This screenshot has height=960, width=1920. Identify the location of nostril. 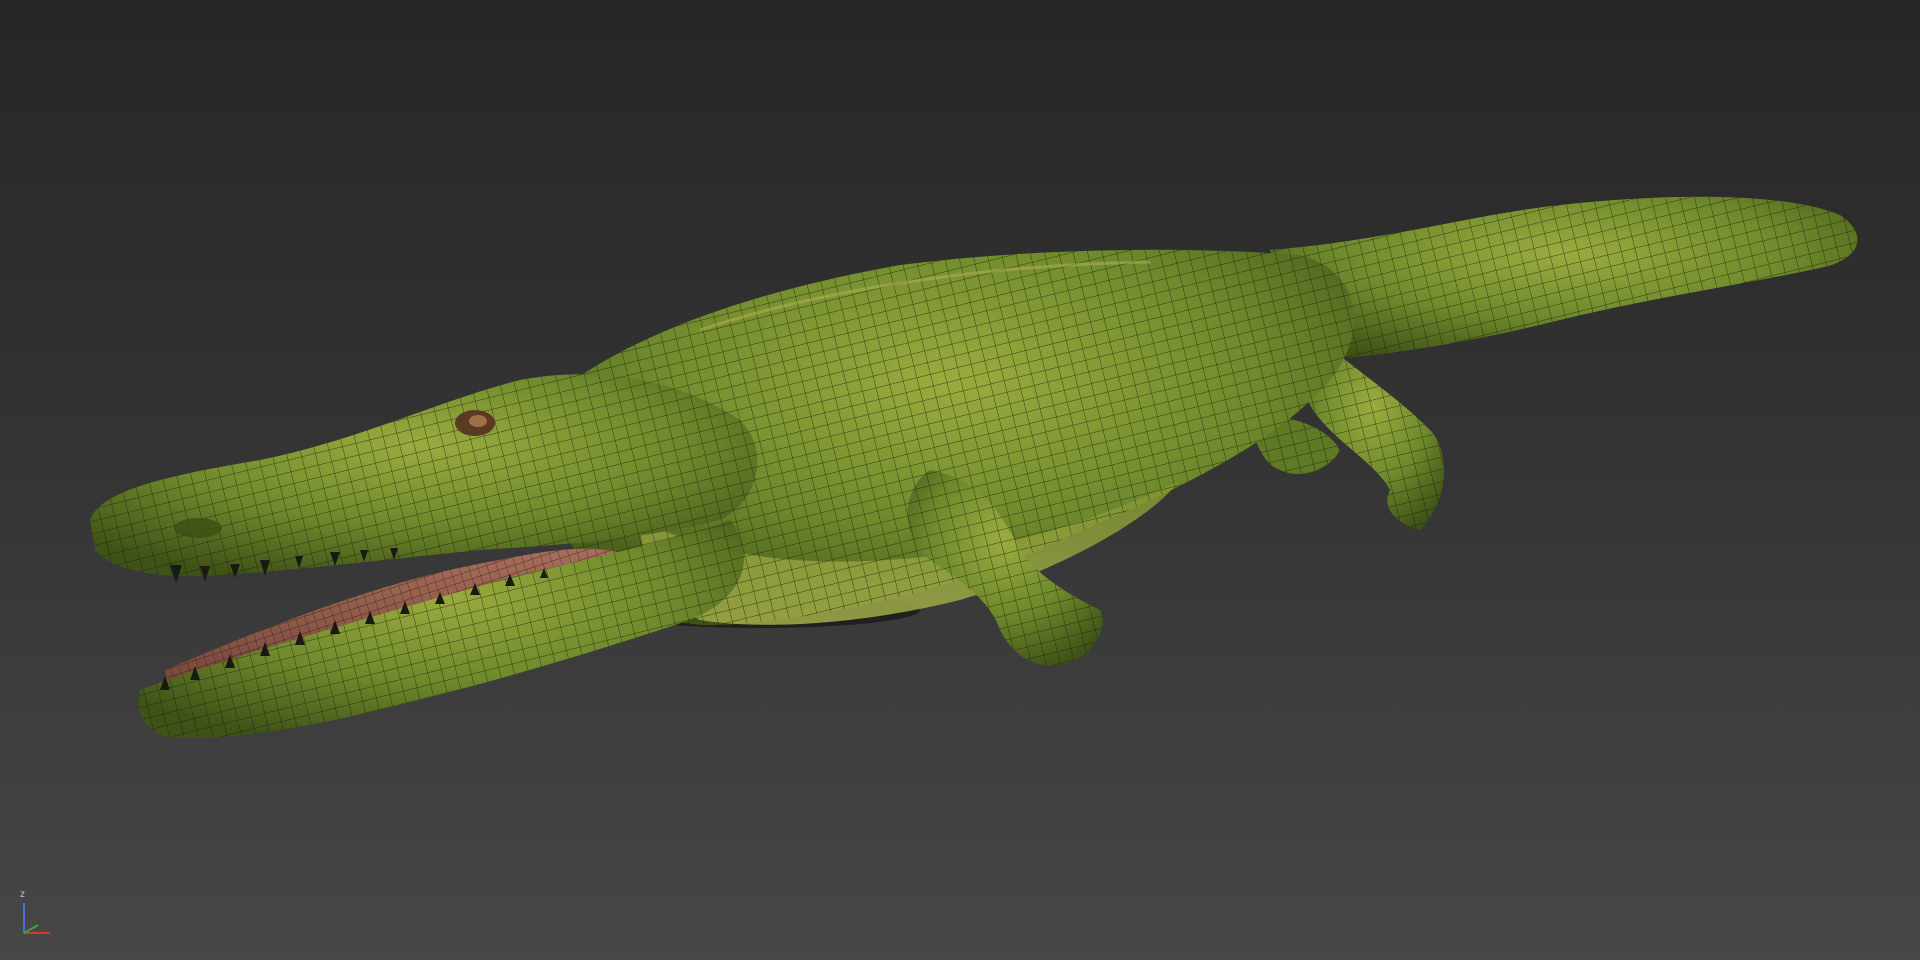
(198, 528).